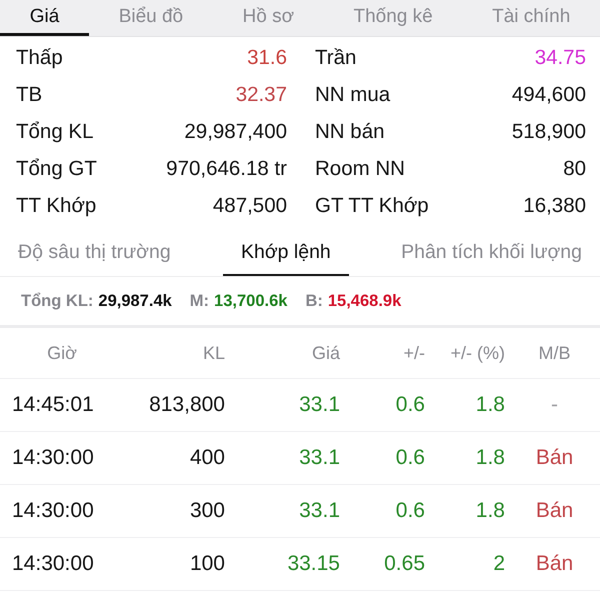  What do you see at coordinates (335, 58) in the screenshot?
I see `stat-label: Trần` at bounding box center [335, 58].